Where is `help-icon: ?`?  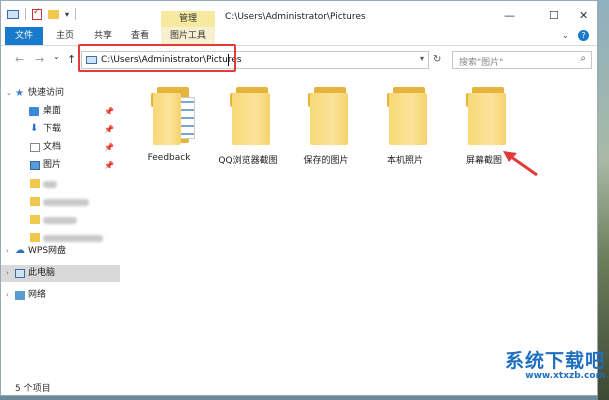 help-icon: ? is located at coordinates (583, 35).